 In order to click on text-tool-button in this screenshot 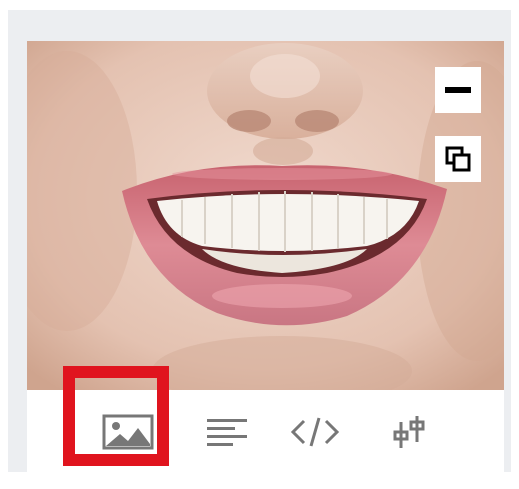, I will do `click(227, 431)`.